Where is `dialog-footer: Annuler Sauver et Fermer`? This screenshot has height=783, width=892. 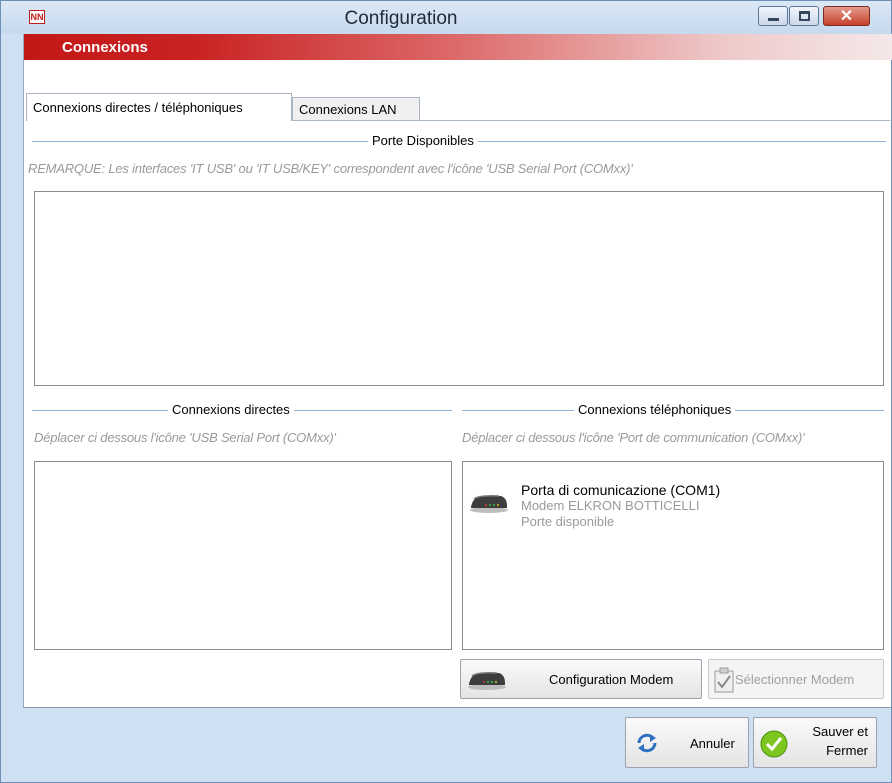
dialog-footer: Annuler Sauver et Fermer is located at coordinates (457, 742).